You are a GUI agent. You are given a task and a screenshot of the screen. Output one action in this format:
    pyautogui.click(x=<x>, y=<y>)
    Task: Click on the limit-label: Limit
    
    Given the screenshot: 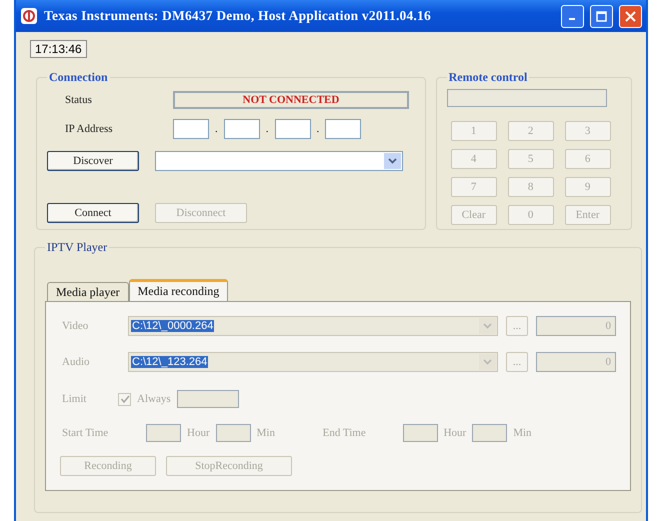 What is the action you would take?
    pyautogui.click(x=74, y=399)
    